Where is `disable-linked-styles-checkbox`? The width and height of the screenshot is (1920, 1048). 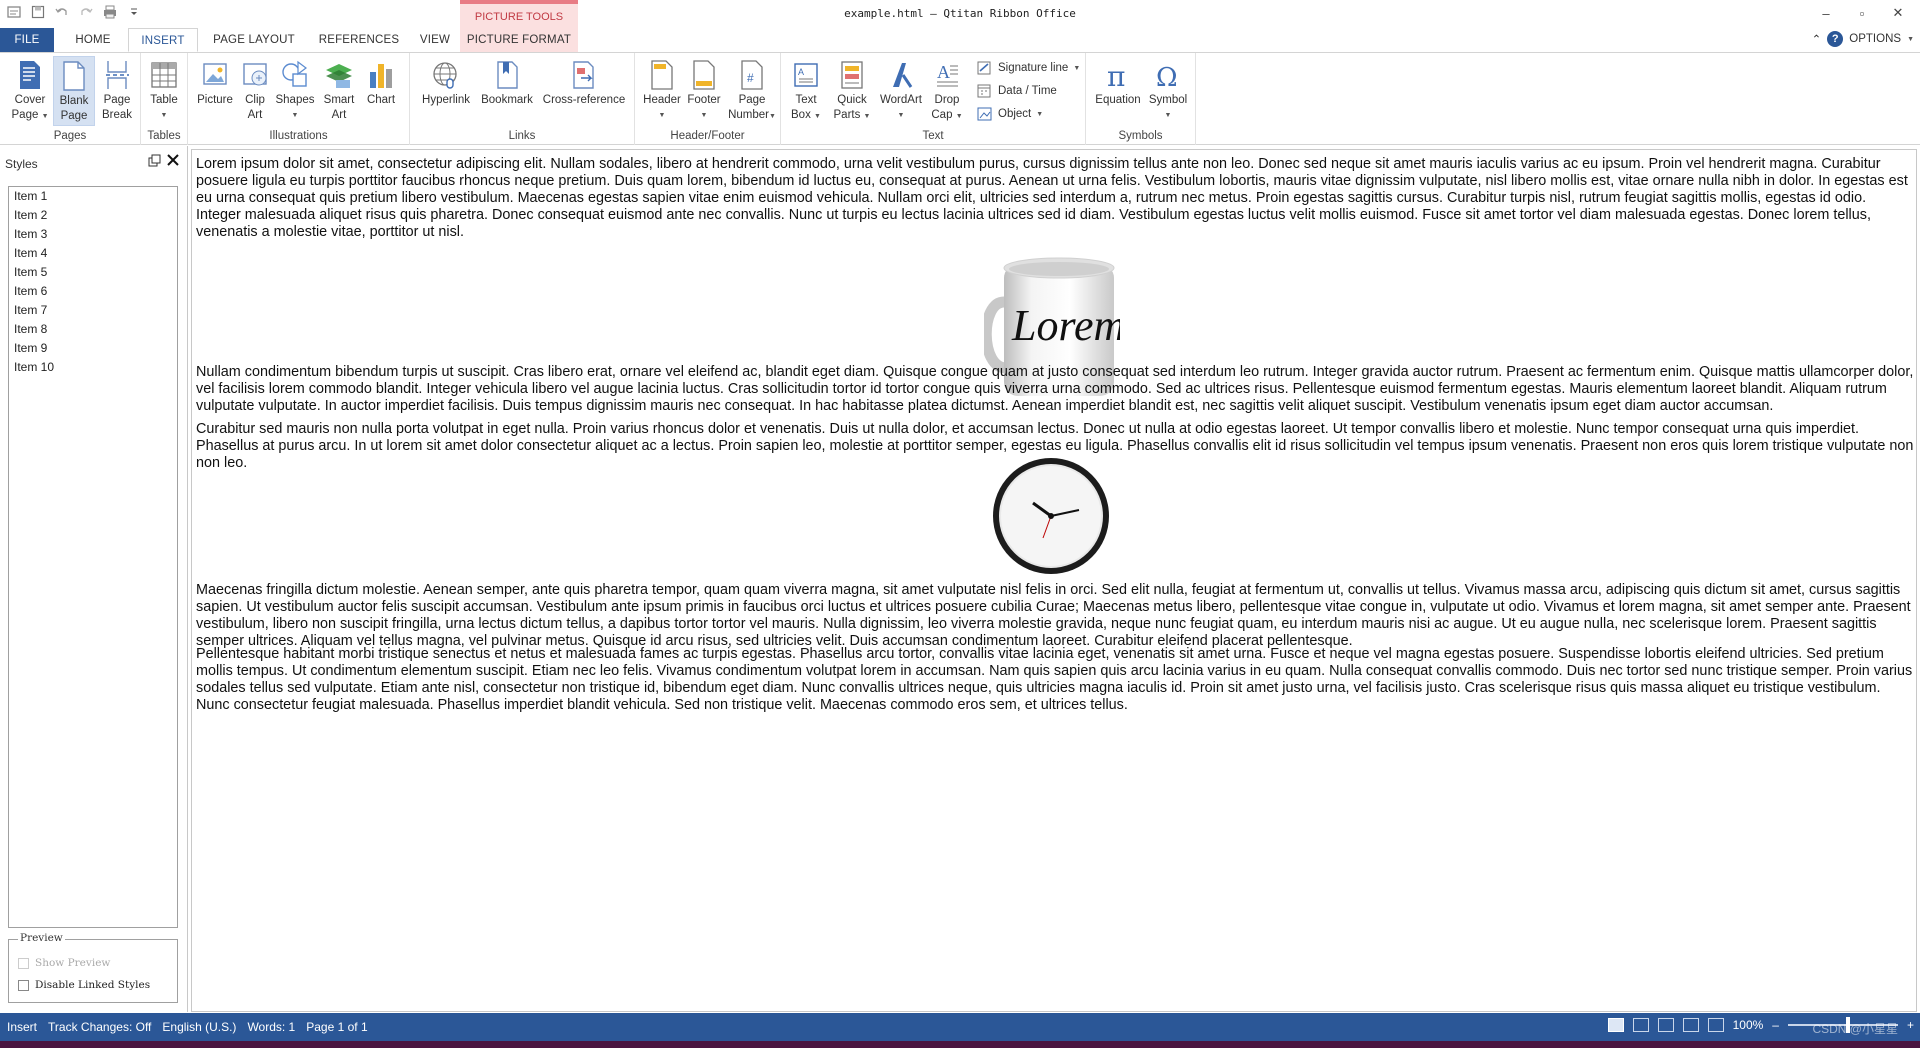 disable-linked-styles-checkbox is located at coordinates (23, 985).